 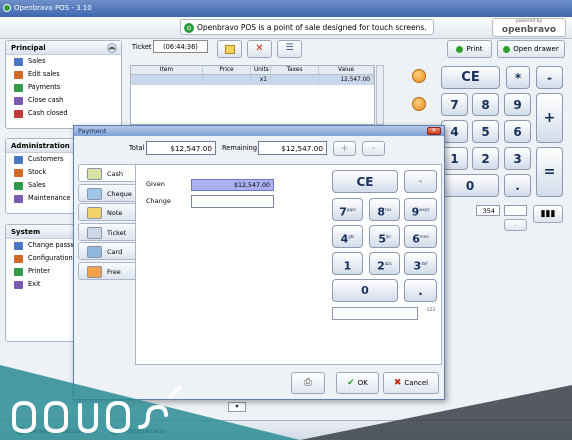 What do you see at coordinates (517, 158) in the screenshot?
I see `digit-3-button: 3` at bounding box center [517, 158].